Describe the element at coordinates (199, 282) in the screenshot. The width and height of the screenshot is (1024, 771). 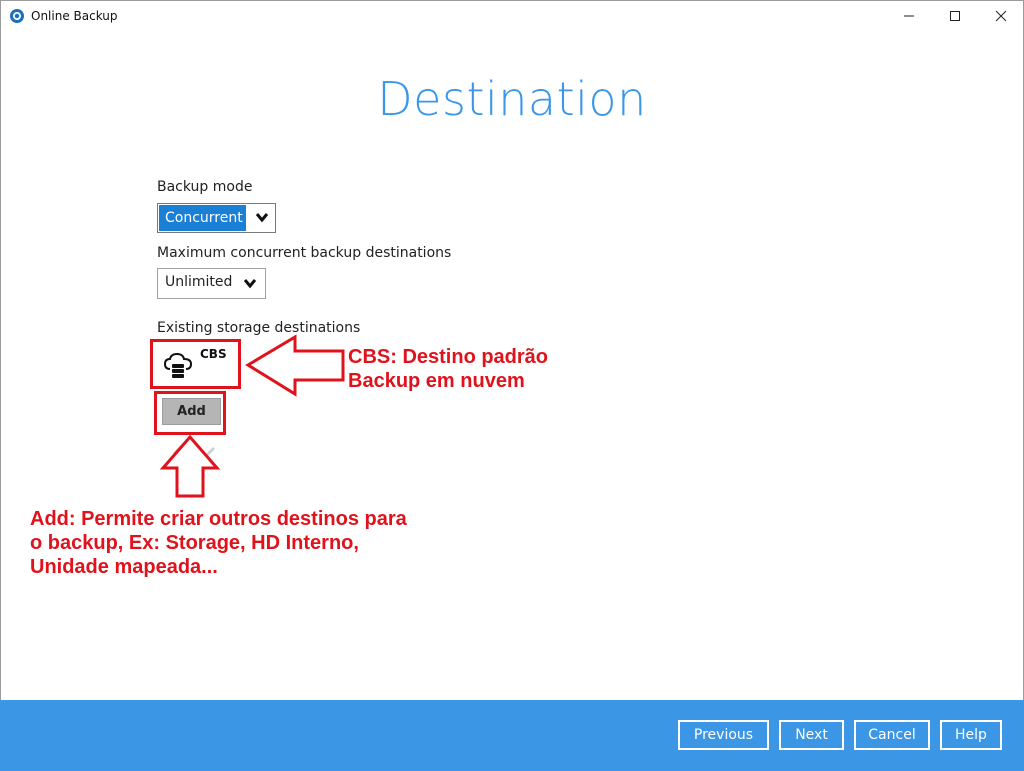
I see `max-concurrent-value: Unlimited` at that location.